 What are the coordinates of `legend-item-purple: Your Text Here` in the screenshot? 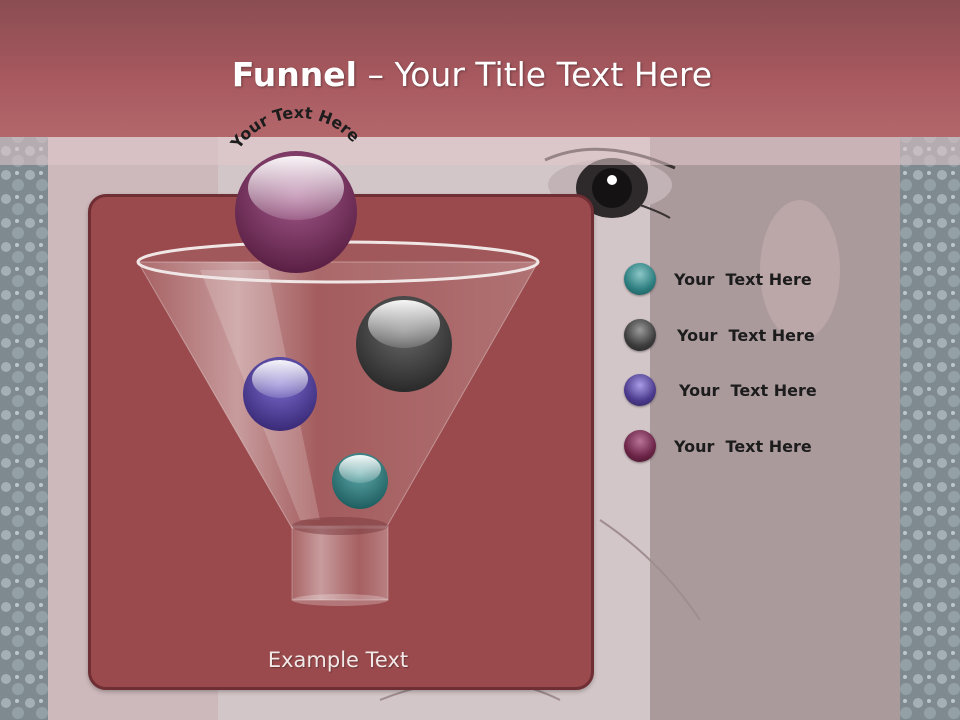 It's located at (718, 446).